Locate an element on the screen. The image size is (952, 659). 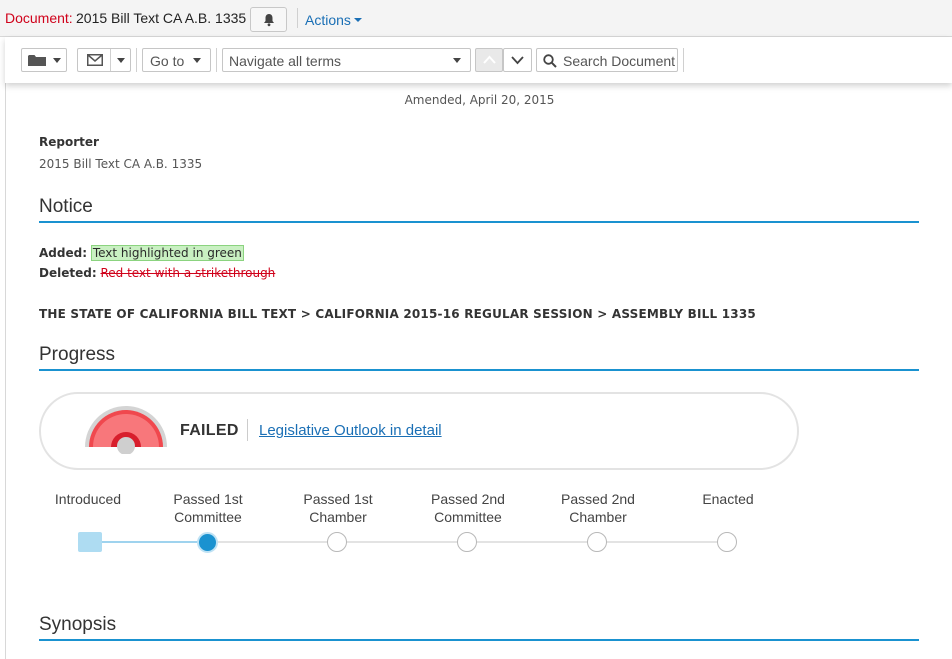
folder-icon is located at coordinates (37, 60).